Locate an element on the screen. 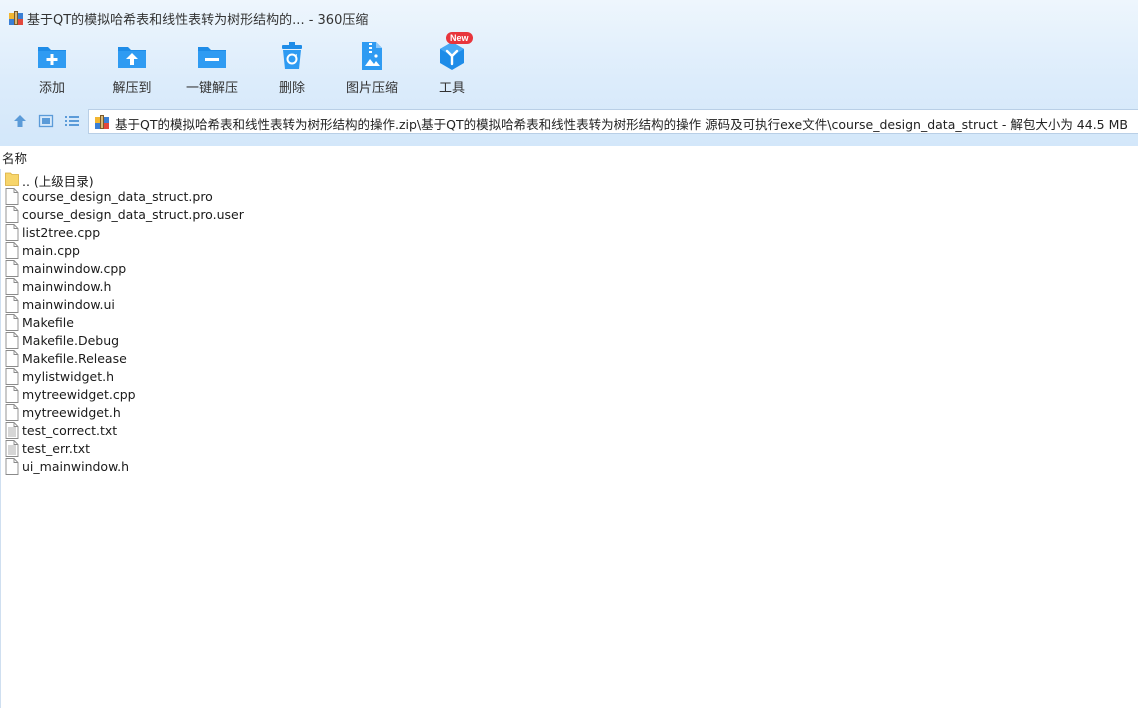  add-button: 添加 is located at coordinates (52, 68).